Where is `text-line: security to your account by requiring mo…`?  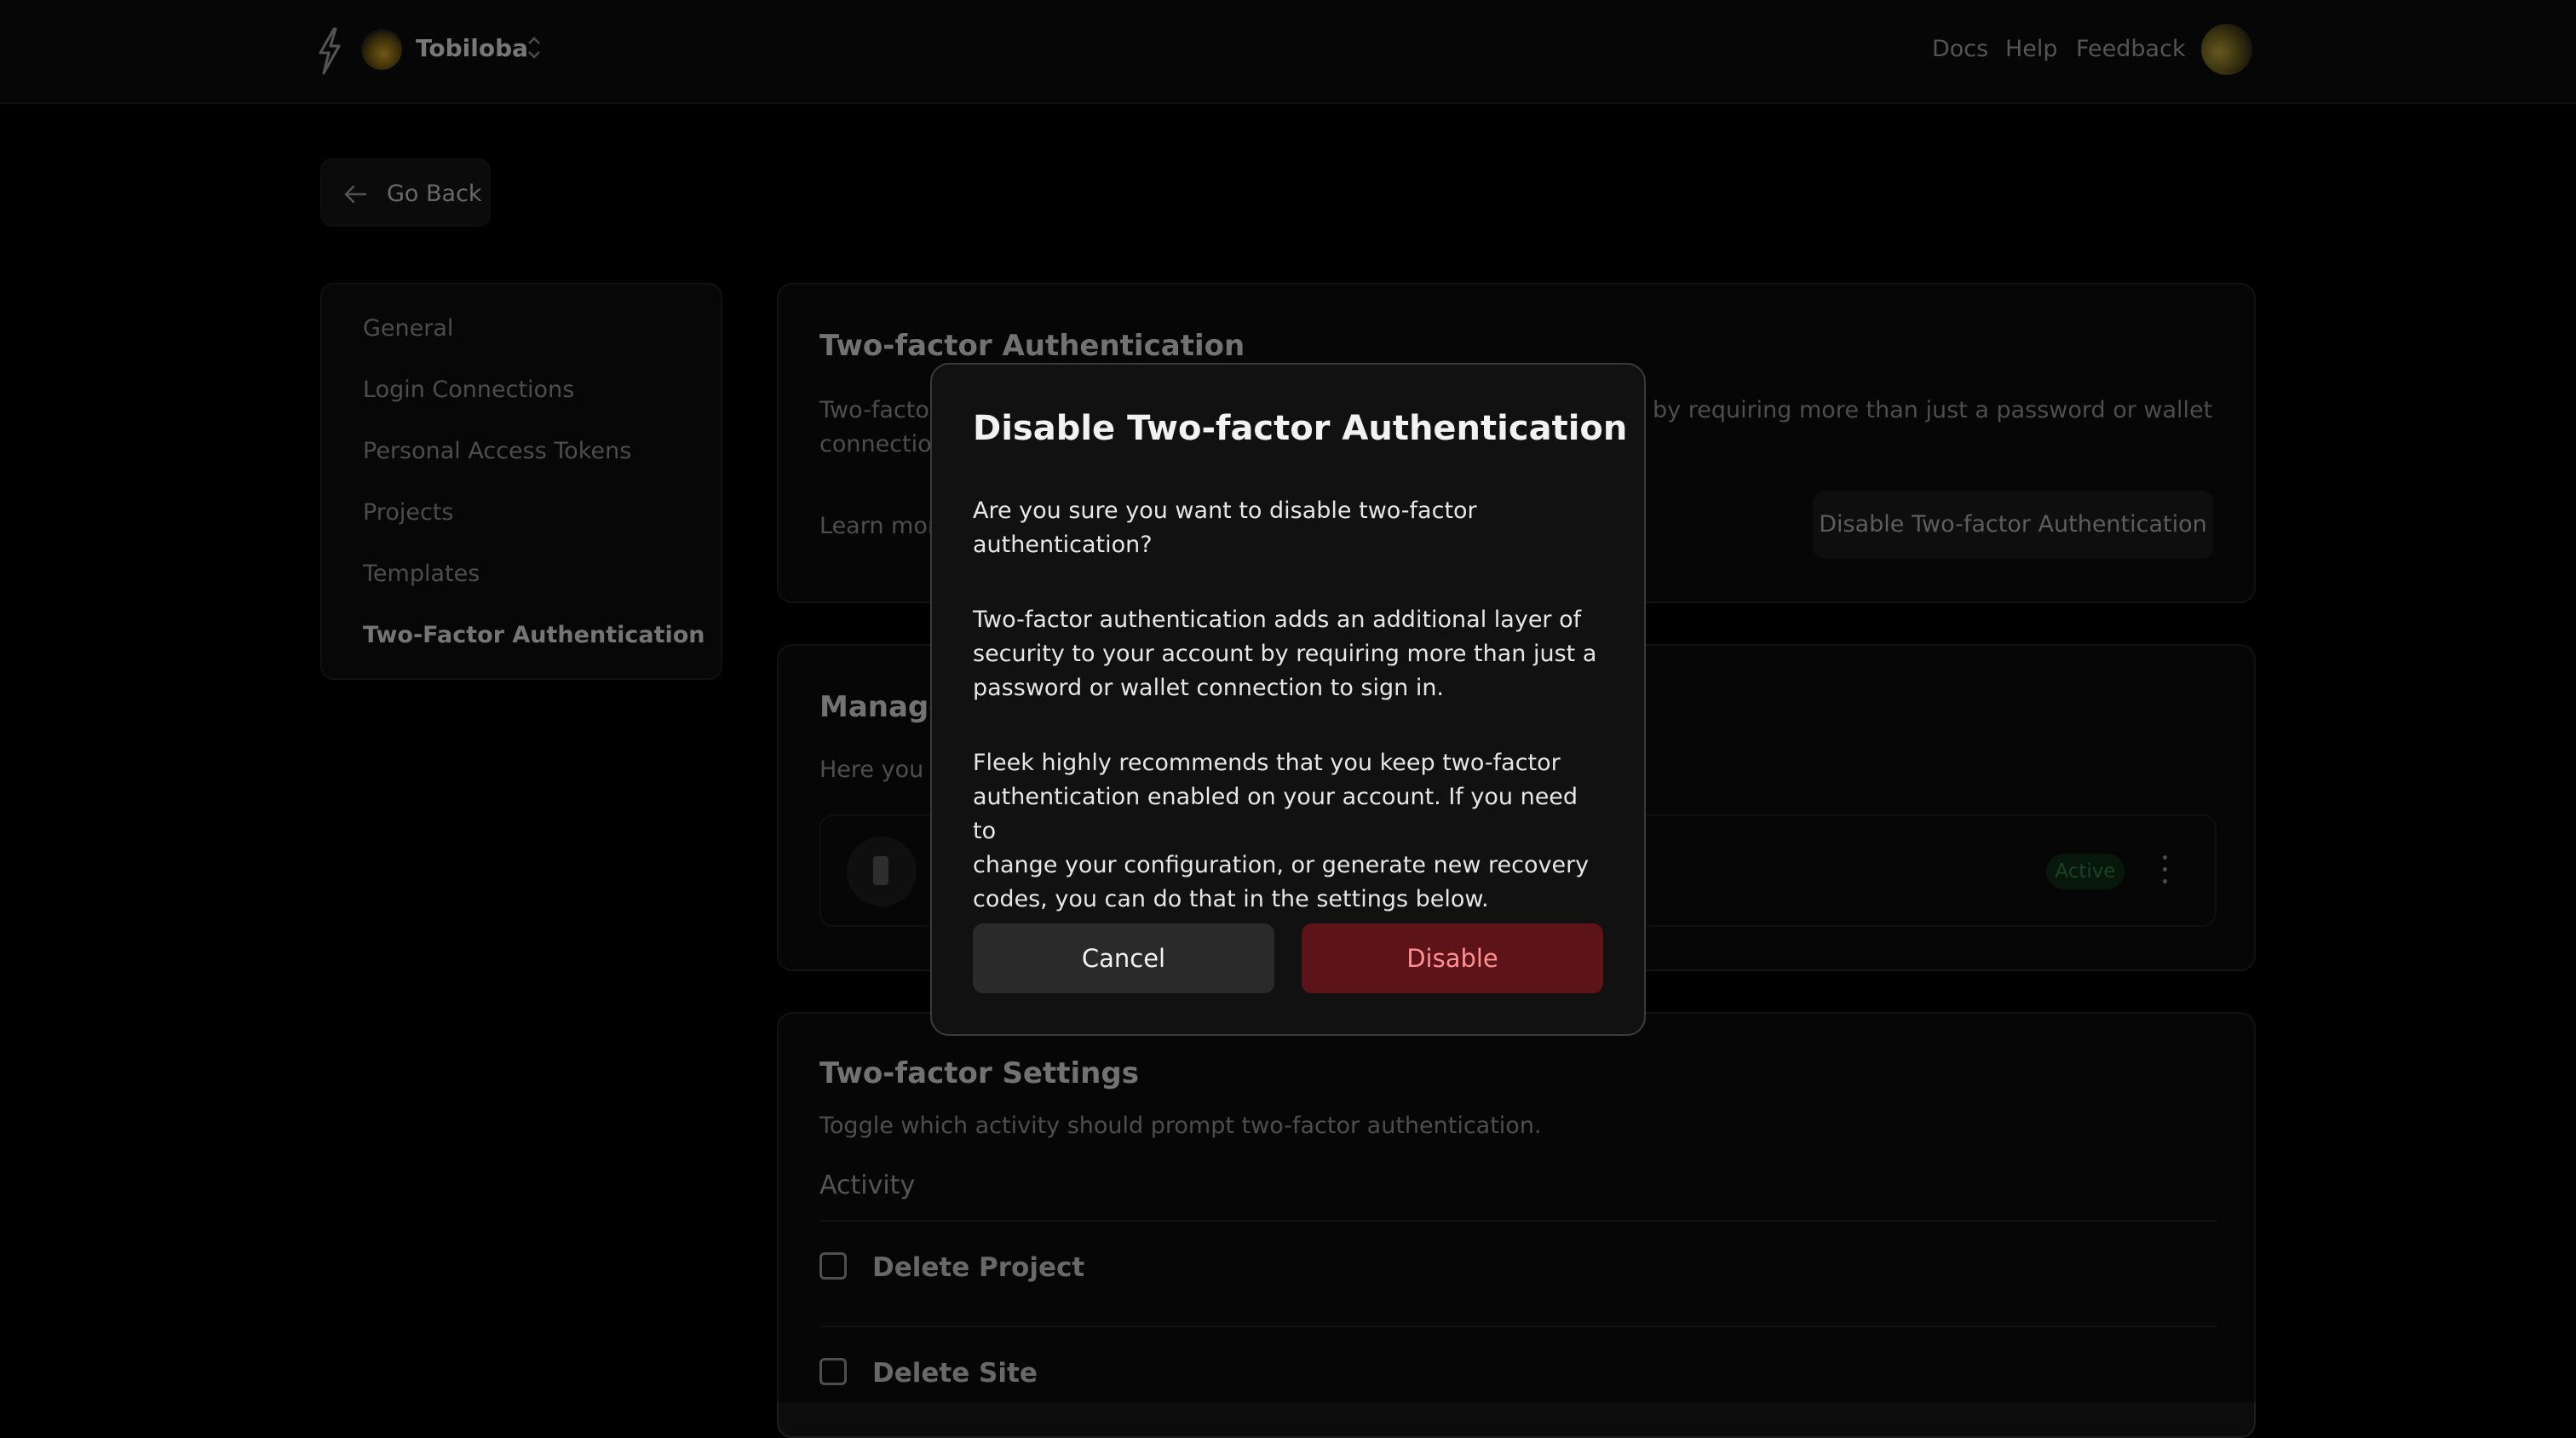
text-line: security to your account by requiring mo… is located at coordinates (1285, 654).